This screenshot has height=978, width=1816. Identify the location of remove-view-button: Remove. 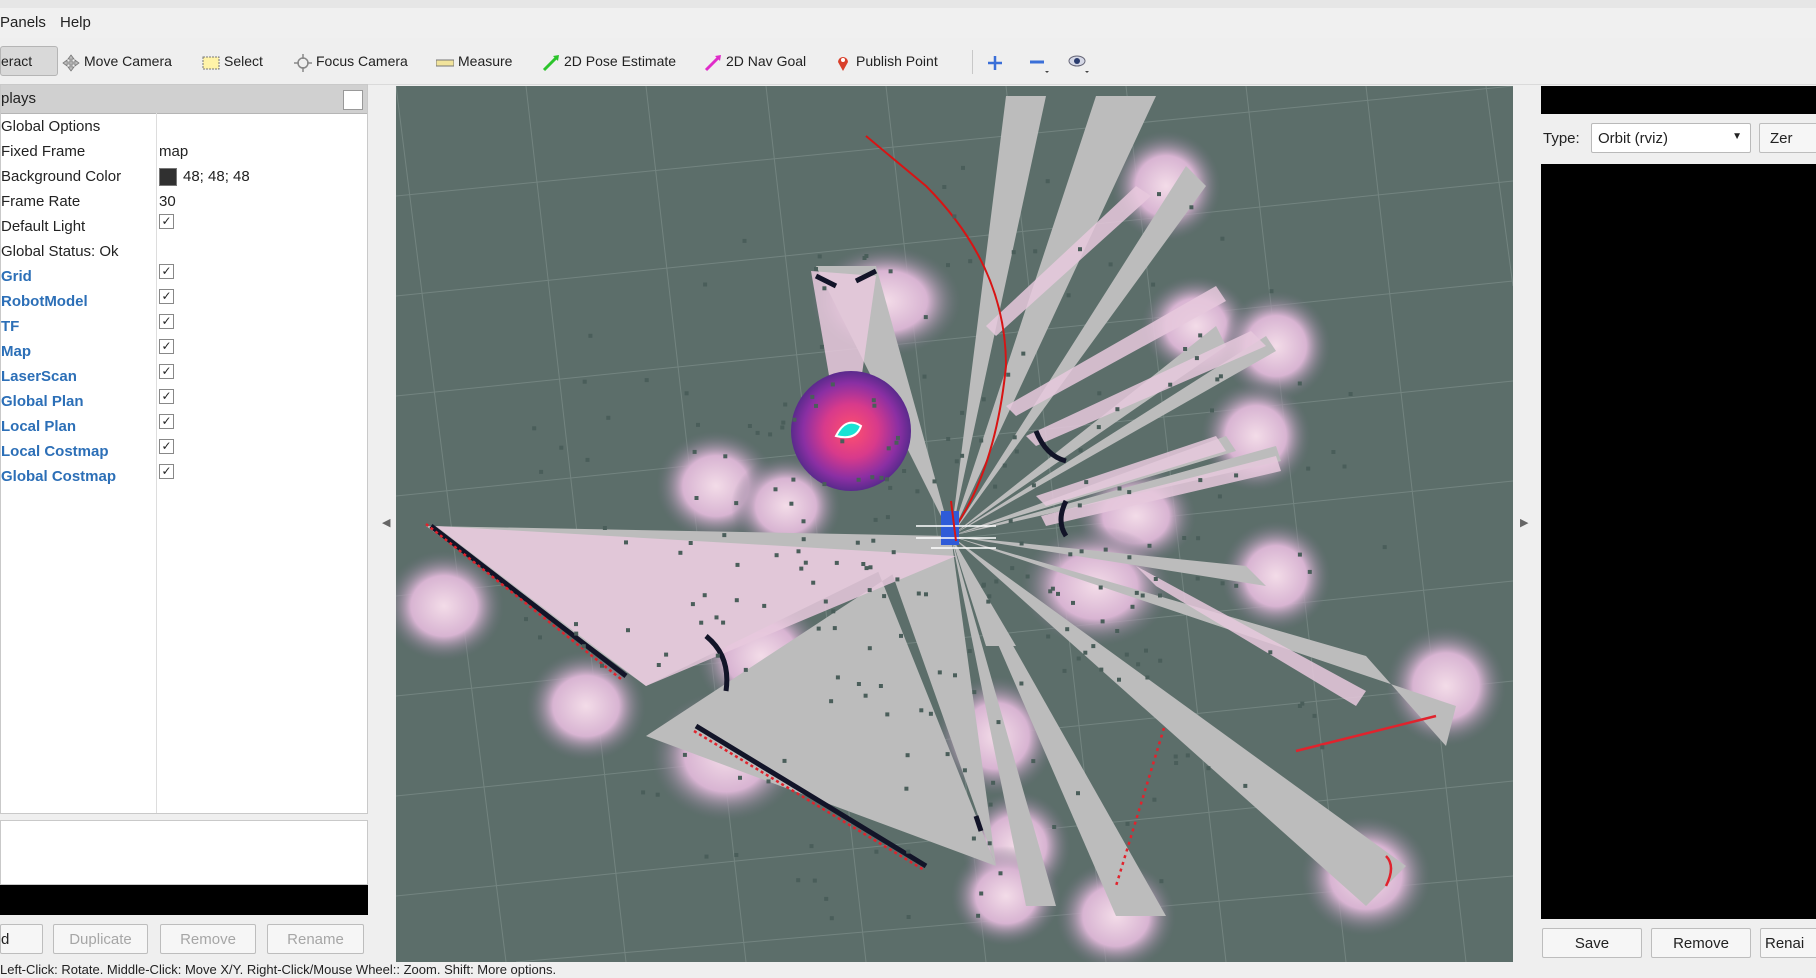
(1701, 943).